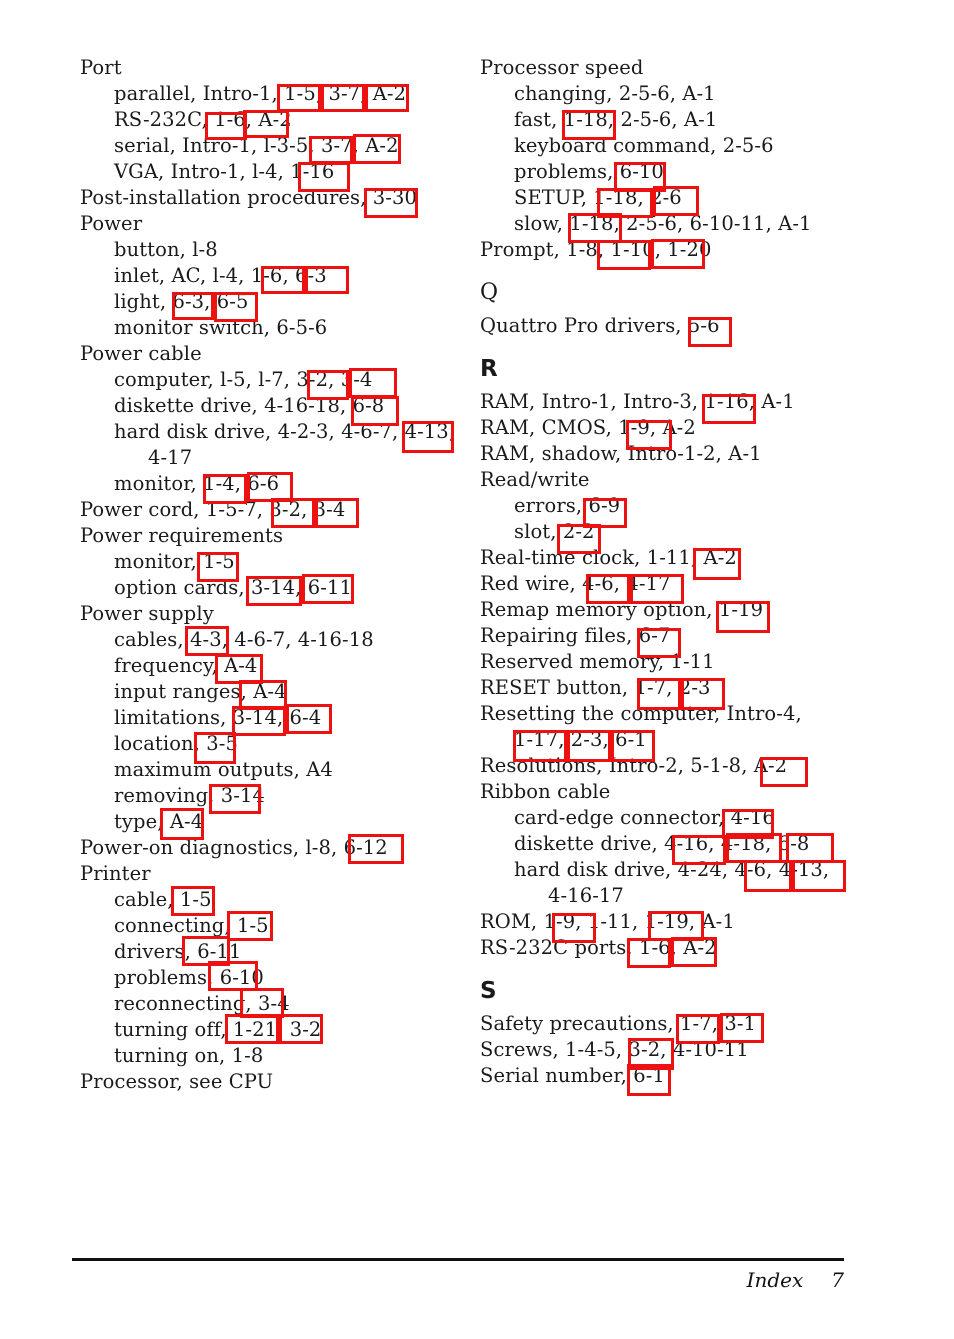 The image size is (954, 1339). Describe the element at coordinates (218, 717) in the screenshot. I see `index-subentry: limitations, 3-14, 6-4` at that location.